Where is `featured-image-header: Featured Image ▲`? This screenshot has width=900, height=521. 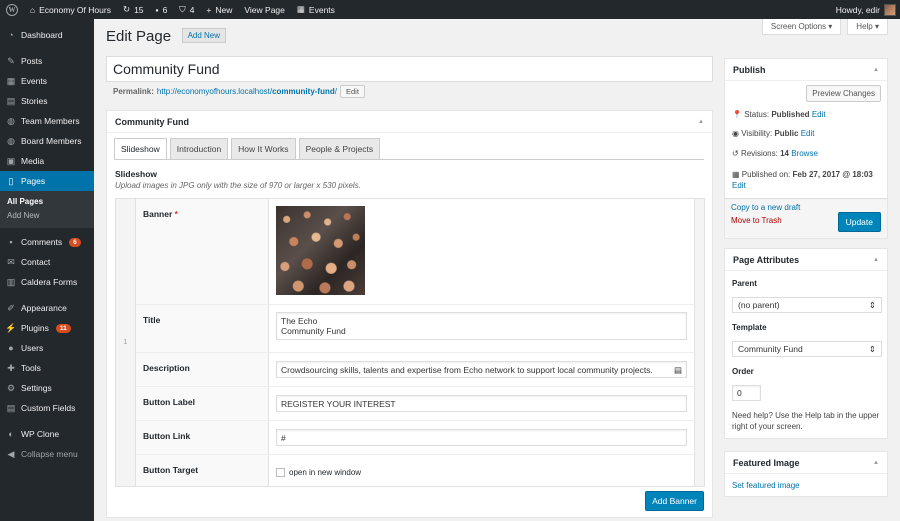 featured-image-header: Featured Image ▲ is located at coordinates (806, 463).